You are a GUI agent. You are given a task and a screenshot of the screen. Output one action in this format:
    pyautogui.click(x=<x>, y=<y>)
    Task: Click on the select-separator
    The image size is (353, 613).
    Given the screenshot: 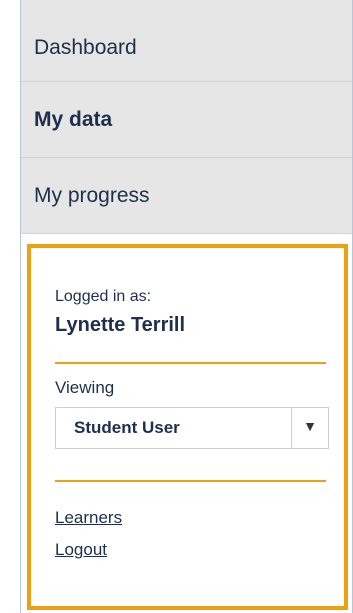 What is the action you would take?
    pyautogui.click(x=291, y=428)
    